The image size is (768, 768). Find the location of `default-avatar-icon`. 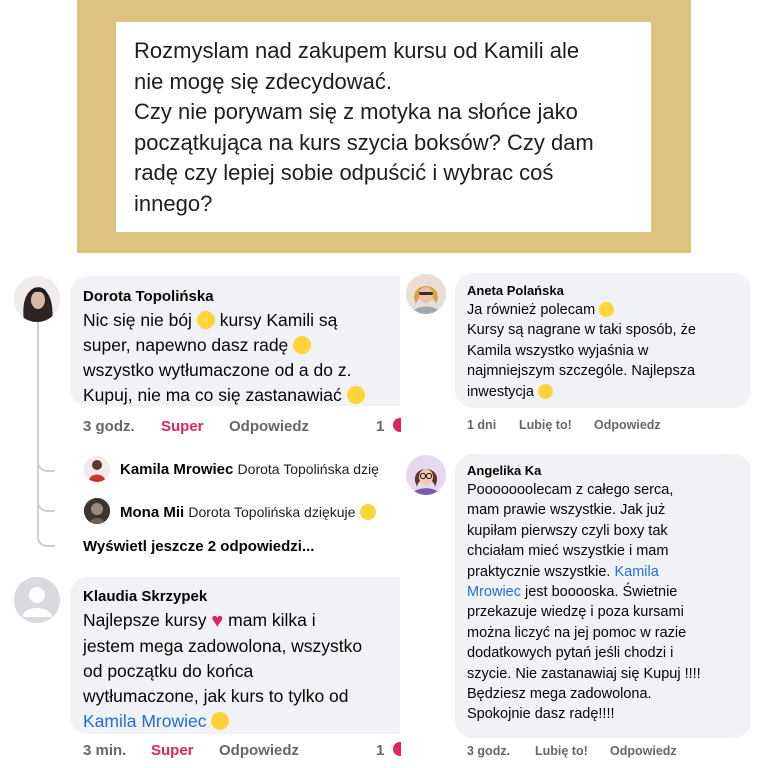

default-avatar-icon is located at coordinates (37, 600).